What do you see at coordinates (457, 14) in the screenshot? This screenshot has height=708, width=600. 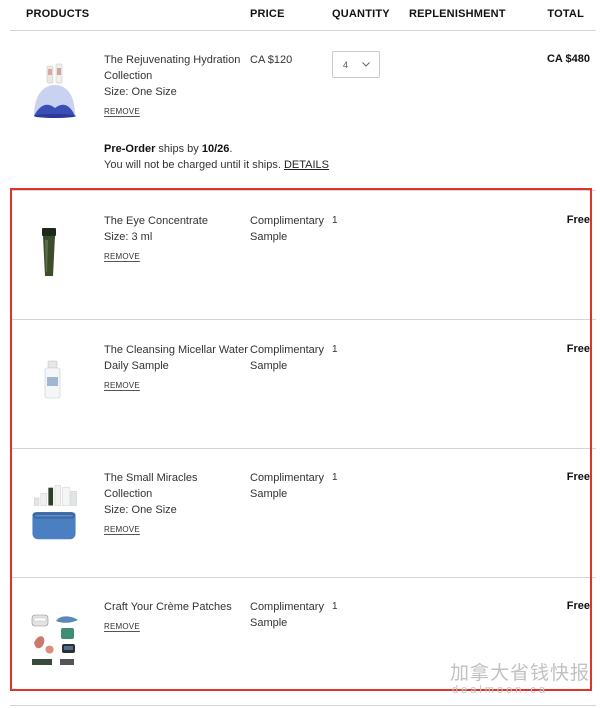 I see `header-replenishment: REPLENISHMENT` at bounding box center [457, 14].